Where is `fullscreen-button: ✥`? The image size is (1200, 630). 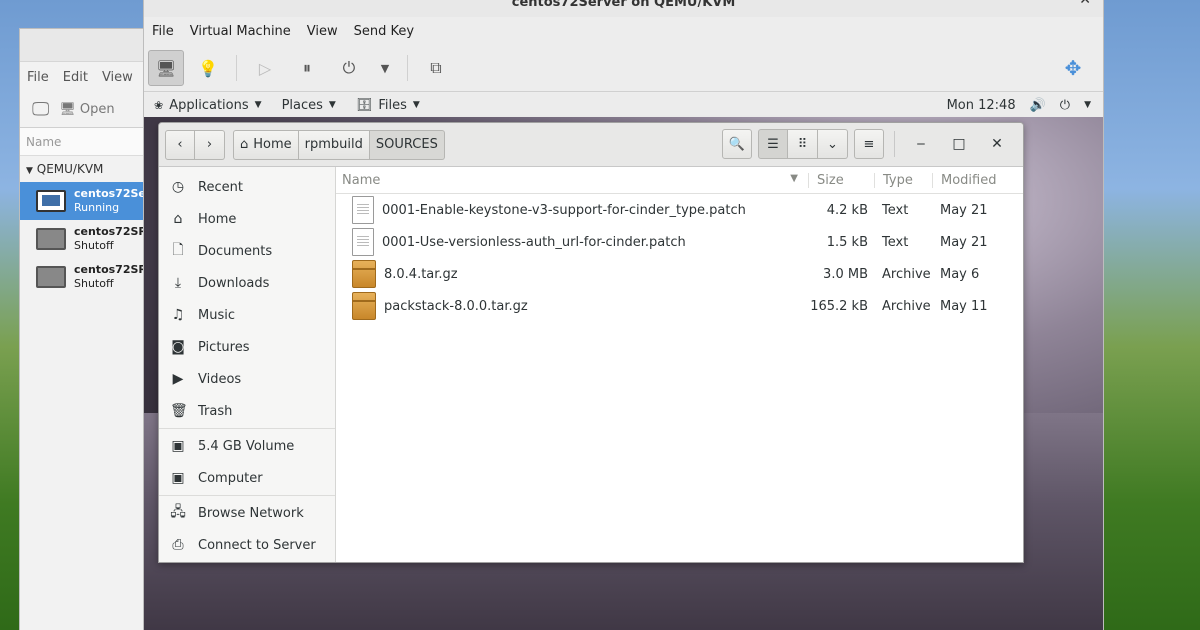
fullscreen-button: ✥ is located at coordinates (1073, 68).